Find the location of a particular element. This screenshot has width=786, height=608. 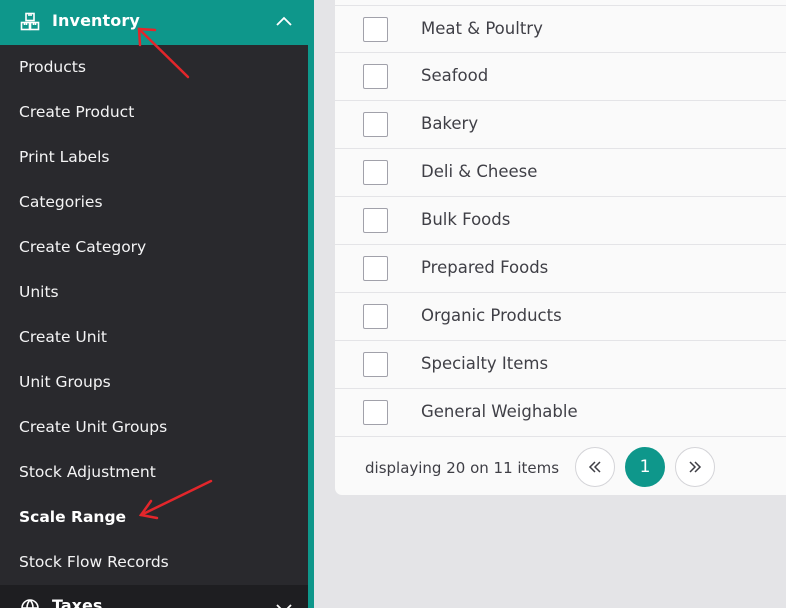

table-row: General Weighable is located at coordinates (560, 413).